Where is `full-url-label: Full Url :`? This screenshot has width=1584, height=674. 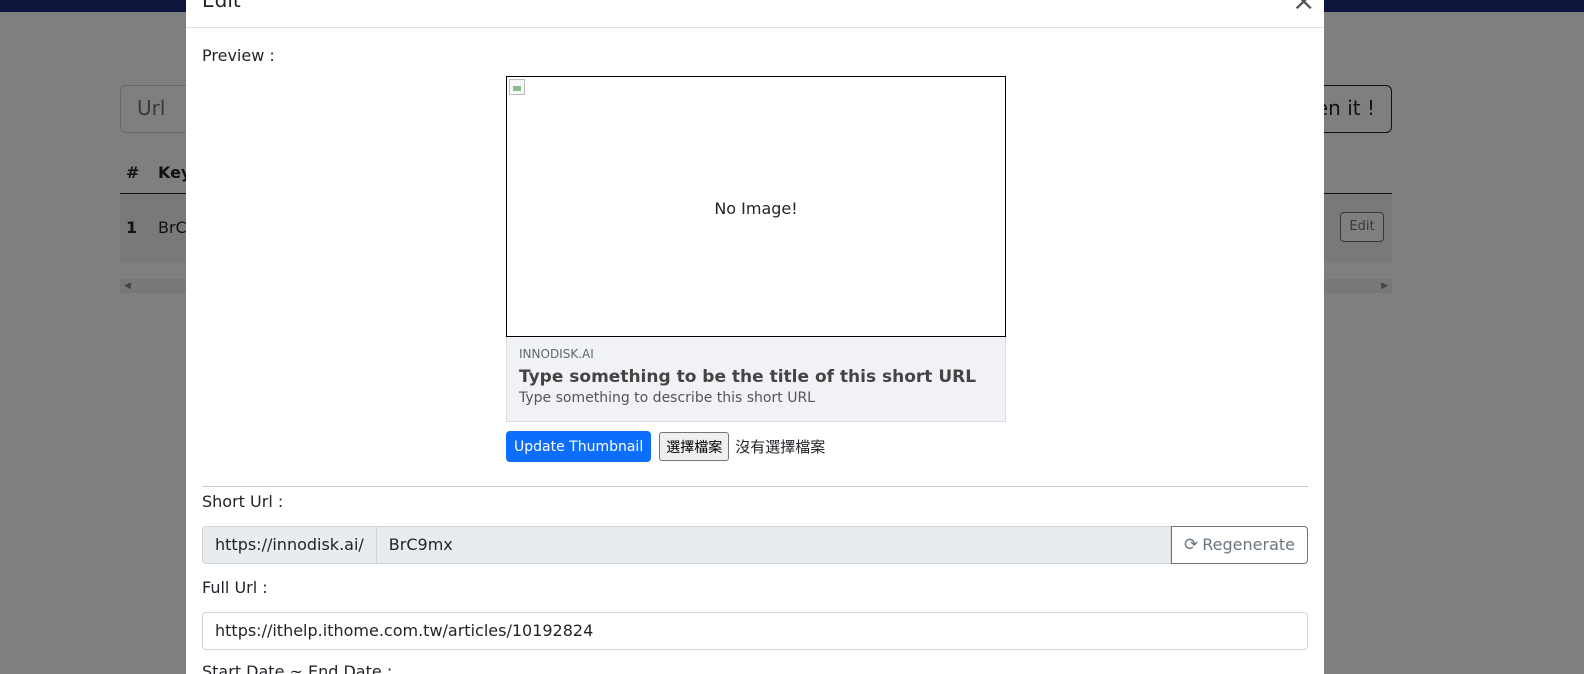 full-url-label: Full Url : is located at coordinates (235, 587).